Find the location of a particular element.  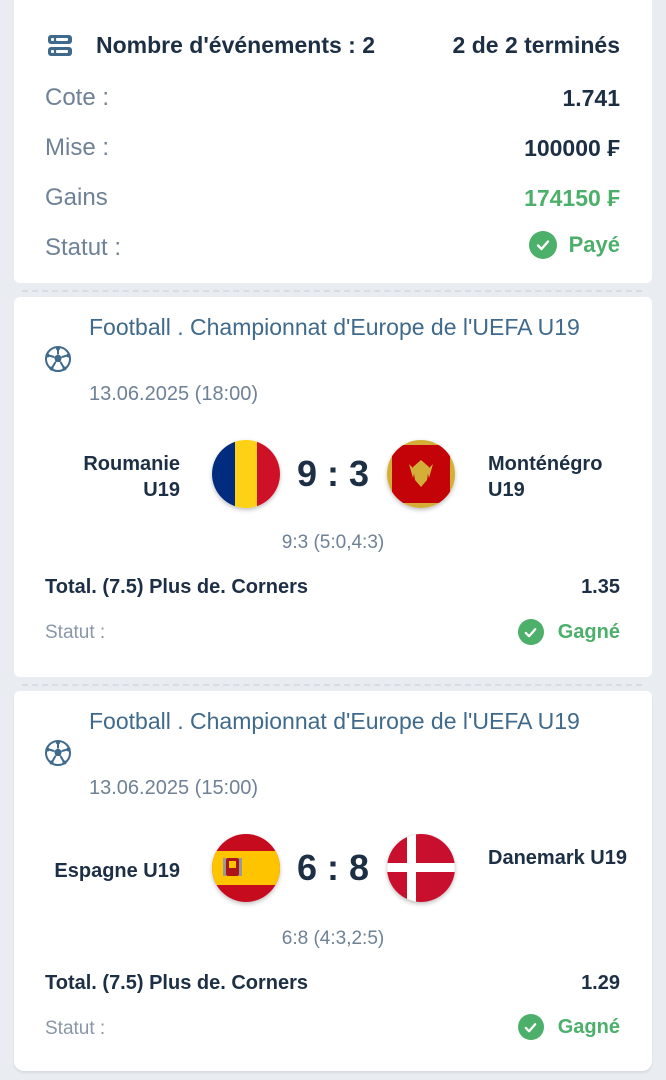

status-badge: Payé is located at coordinates (574, 245).